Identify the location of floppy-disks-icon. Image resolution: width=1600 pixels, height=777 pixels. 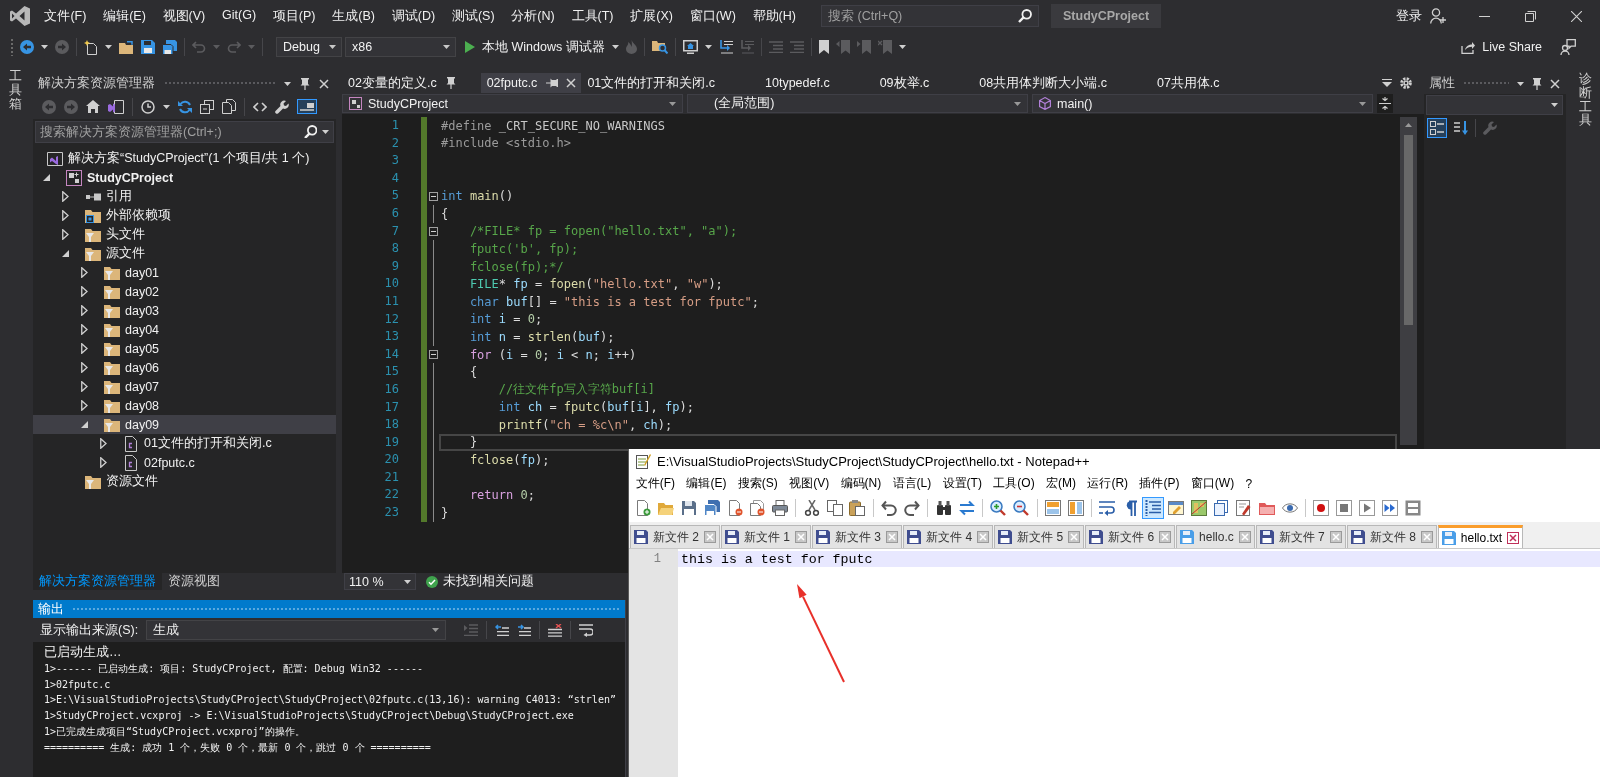
(169, 47).